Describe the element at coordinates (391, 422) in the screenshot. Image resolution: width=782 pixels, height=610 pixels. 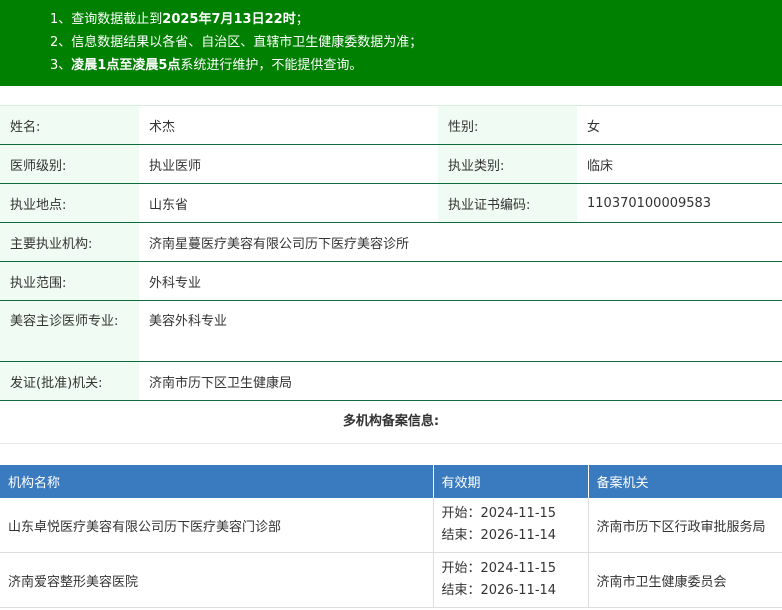
I see `multi-org-title: 多机构备案信息:` at that location.